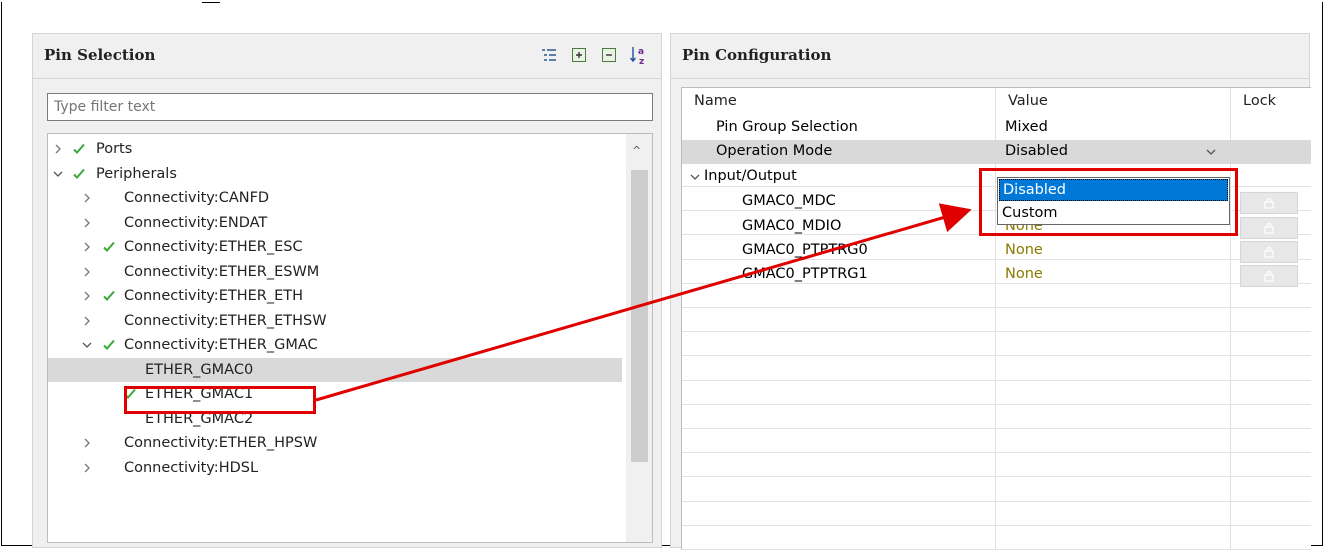 This screenshot has width=1326, height=550. I want to click on tree-item: Connectivity:ETHER_ETH, so click(335, 296).